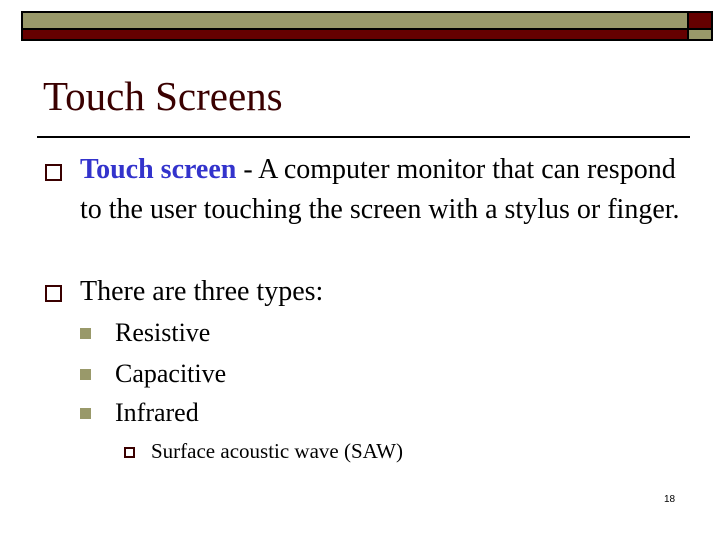  Describe the element at coordinates (355, 34) in the screenshot. I see `banner-bottom-bar` at that location.